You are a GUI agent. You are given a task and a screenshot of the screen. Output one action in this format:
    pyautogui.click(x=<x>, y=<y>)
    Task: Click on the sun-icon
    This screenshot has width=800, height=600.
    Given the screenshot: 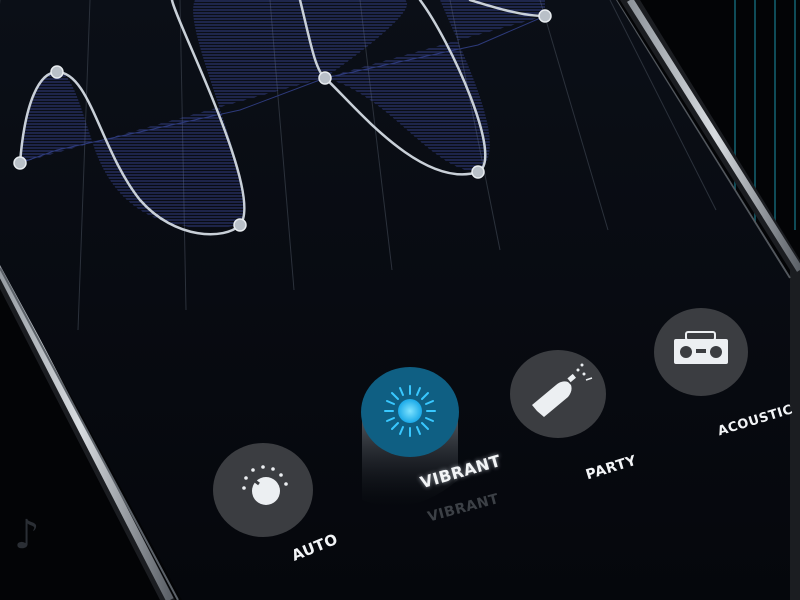 What is the action you would take?
    pyautogui.click(x=410, y=411)
    